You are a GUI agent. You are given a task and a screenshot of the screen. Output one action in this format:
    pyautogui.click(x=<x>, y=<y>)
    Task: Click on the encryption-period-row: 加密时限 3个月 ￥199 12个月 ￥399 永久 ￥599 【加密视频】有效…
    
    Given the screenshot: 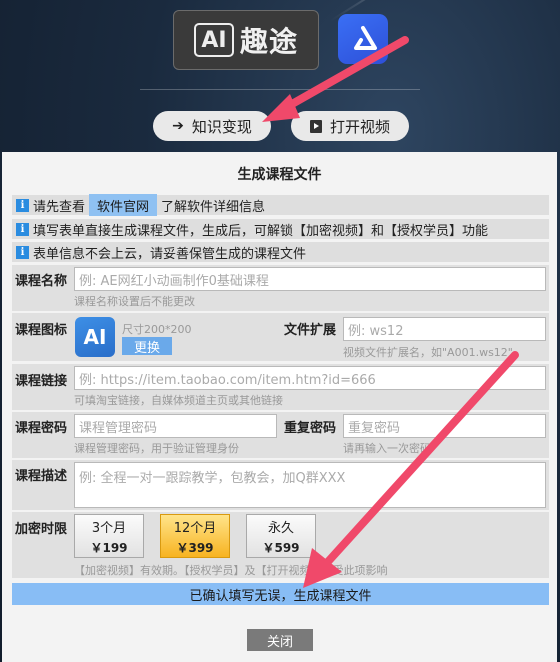 What is the action you would take?
    pyautogui.click(x=280, y=545)
    